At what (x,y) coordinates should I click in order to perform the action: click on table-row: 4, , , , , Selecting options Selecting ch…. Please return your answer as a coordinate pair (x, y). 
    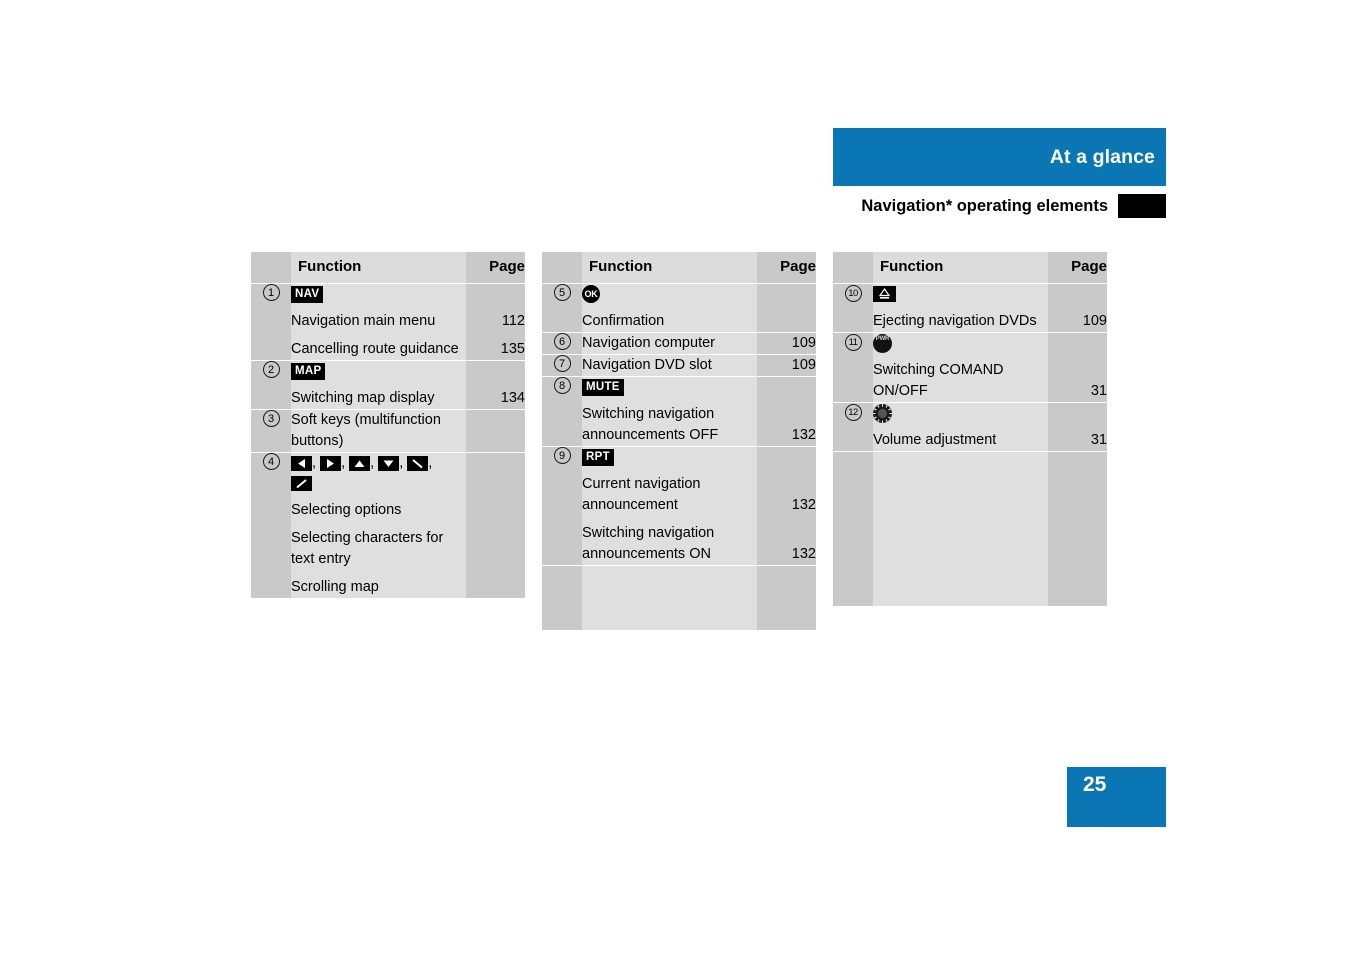
    Looking at the image, I should click on (388, 525).